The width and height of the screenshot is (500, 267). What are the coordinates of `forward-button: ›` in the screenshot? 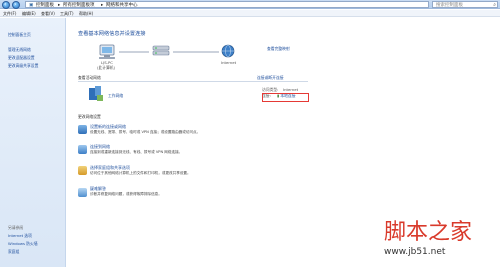 It's located at (16, 5).